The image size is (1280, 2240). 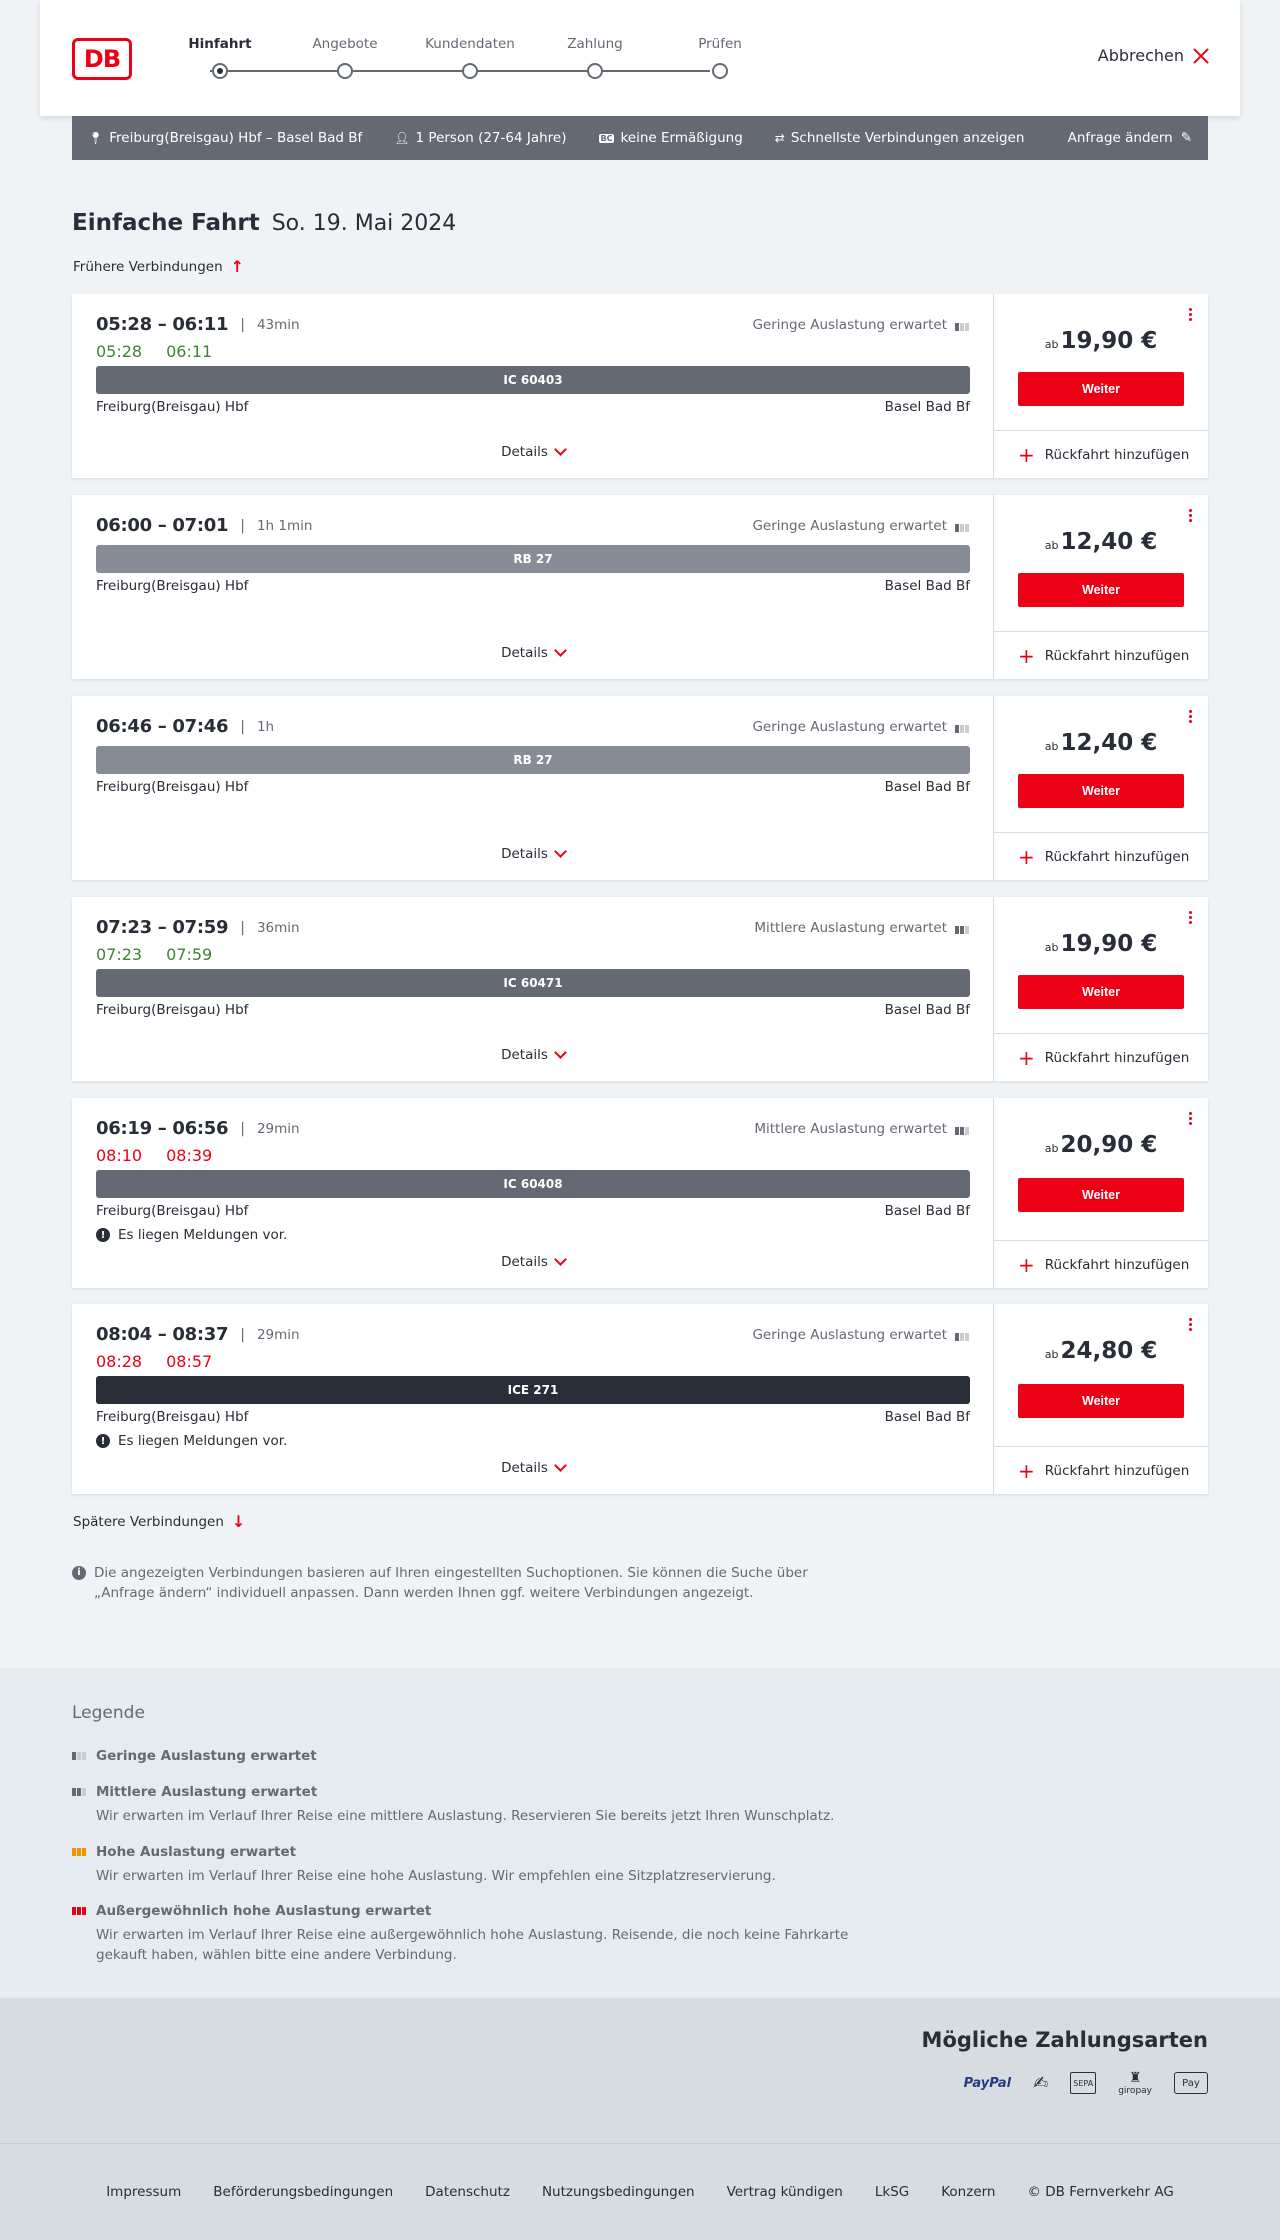 I want to click on train-bar: ICE 271, so click(x=533, y=1390).